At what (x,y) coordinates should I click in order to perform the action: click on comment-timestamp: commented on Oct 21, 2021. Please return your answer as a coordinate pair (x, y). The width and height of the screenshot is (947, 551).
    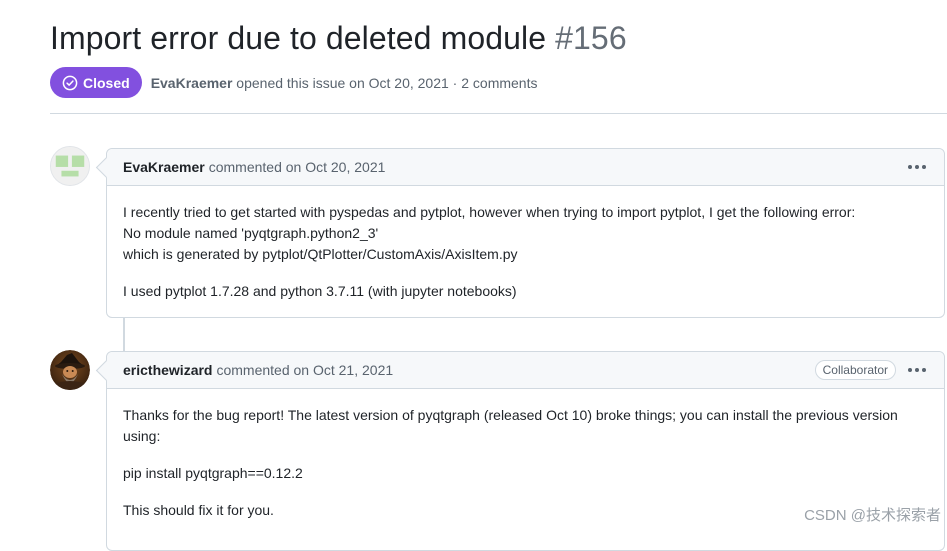
    Looking at the image, I should click on (304, 370).